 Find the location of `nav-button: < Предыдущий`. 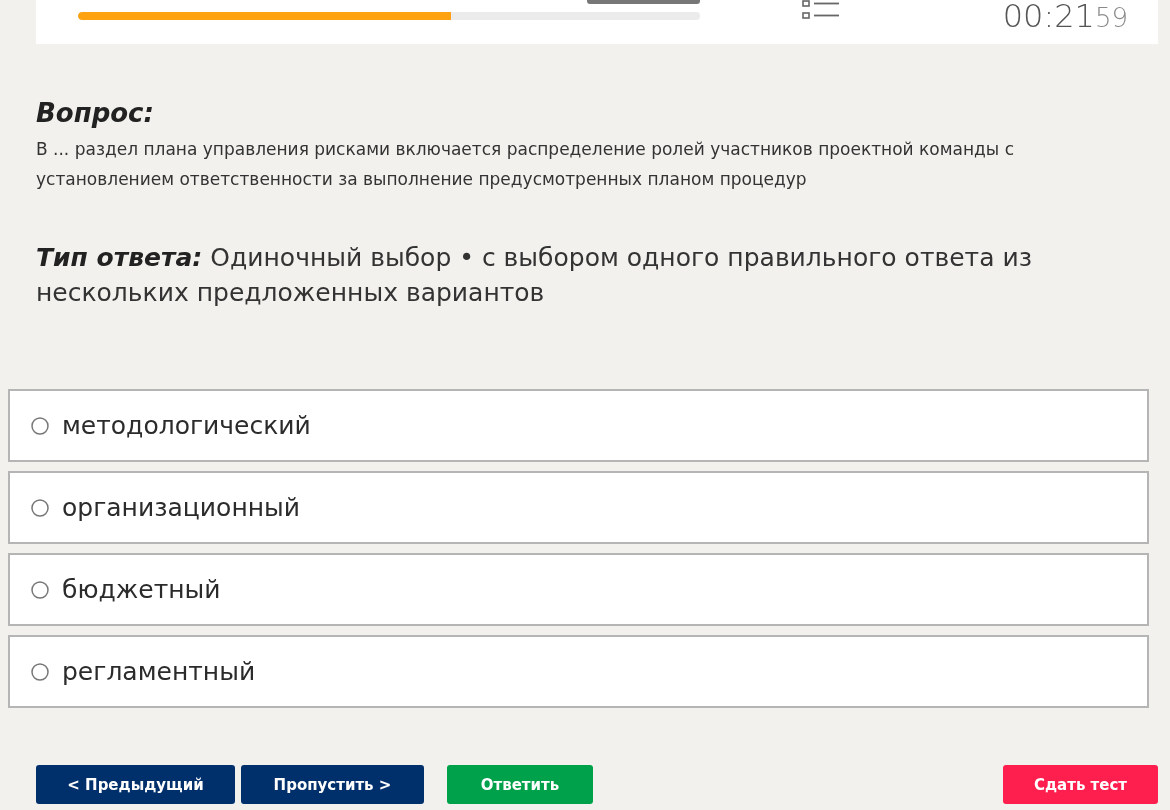

nav-button: < Предыдущий is located at coordinates (135, 784).